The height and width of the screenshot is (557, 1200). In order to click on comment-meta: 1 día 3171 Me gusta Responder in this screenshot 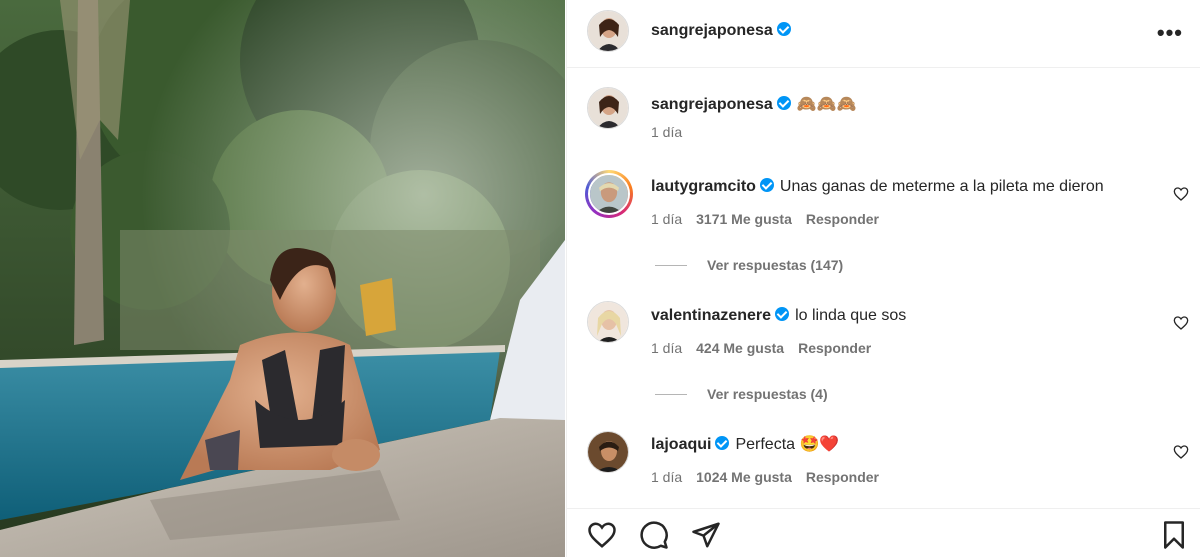, I will do `click(772, 219)`.